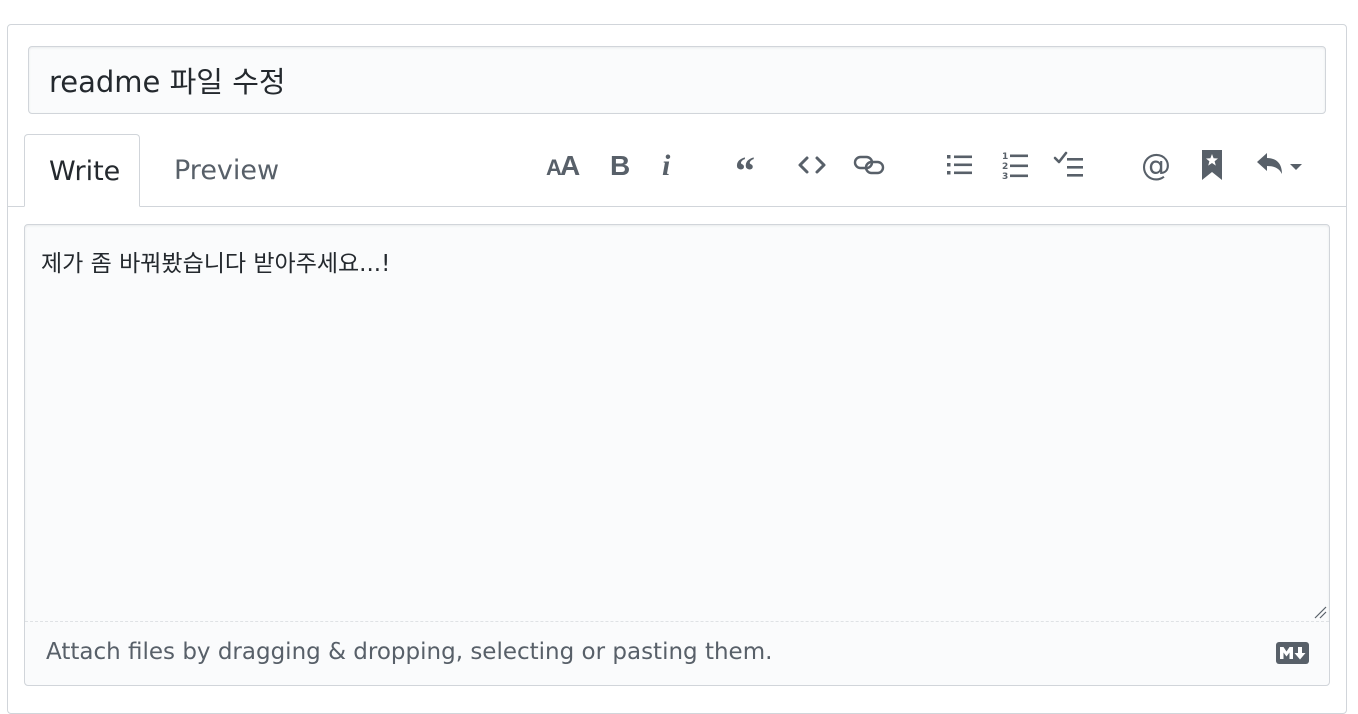  I want to click on ordered-list-icon: 1 2 3, so click(1016, 165).